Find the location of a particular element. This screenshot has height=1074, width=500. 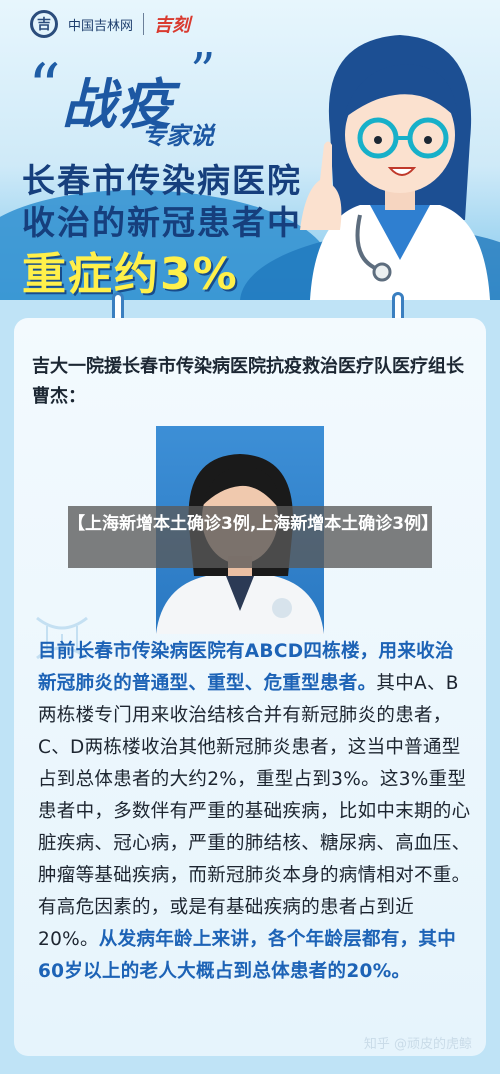

card-title: 吉大一院援长春市传染病医院抗疫救治医疗队医疗组长 曹杰： is located at coordinates (257, 381).